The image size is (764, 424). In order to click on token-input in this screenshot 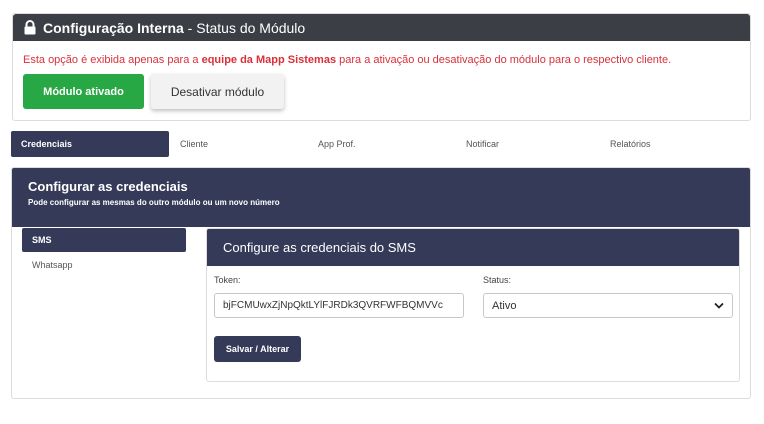, I will do `click(339, 305)`.